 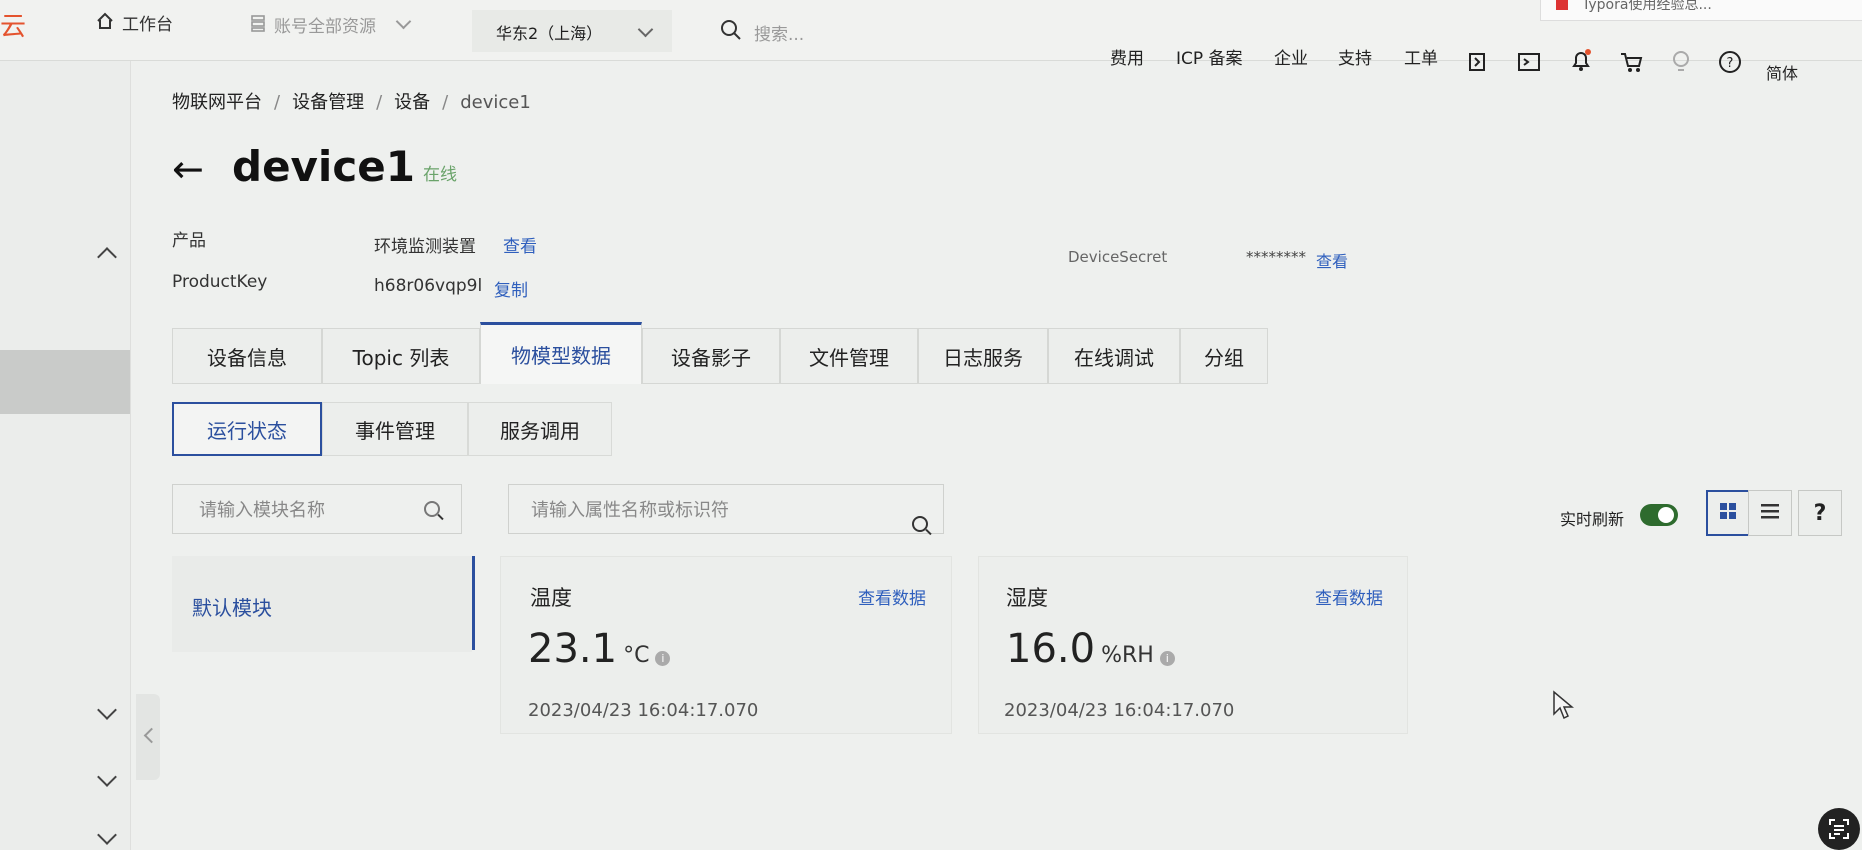 What do you see at coordinates (1592, 519) in the screenshot?
I see `realtime-refresh-label: 实时刷新` at bounding box center [1592, 519].